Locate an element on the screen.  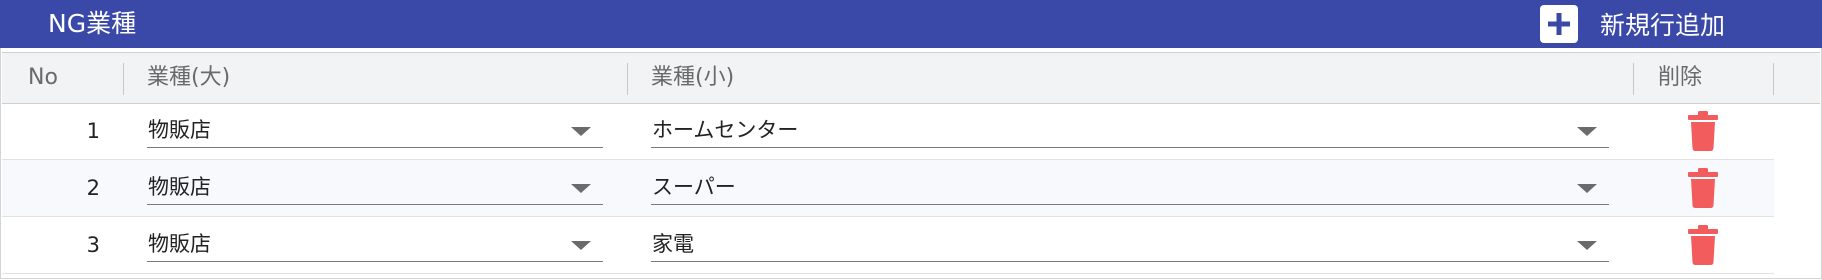
row-number: 2 is located at coordinates (93, 188).